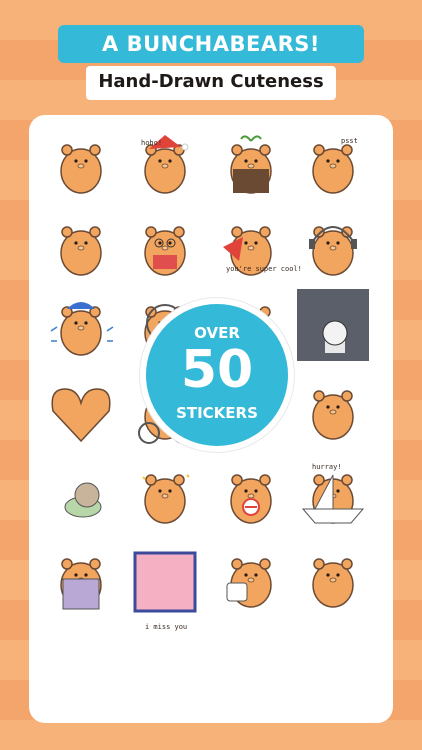 The height and width of the screenshot is (750, 422). Describe the element at coordinates (211, 81) in the screenshot. I see `app-subtitle: Hand-Drawn Cuteness` at that location.